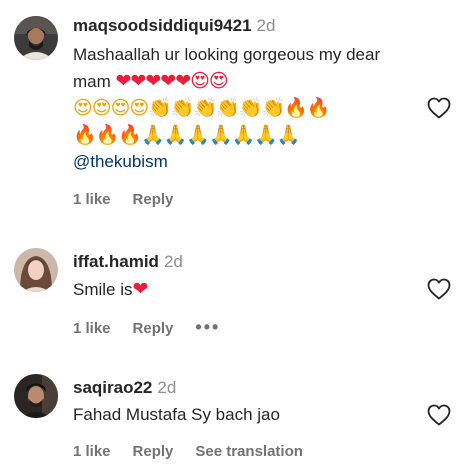 The width and height of the screenshot is (468, 464). What do you see at coordinates (116, 261) in the screenshot?
I see `username: iffat.hamid` at bounding box center [116, 261].